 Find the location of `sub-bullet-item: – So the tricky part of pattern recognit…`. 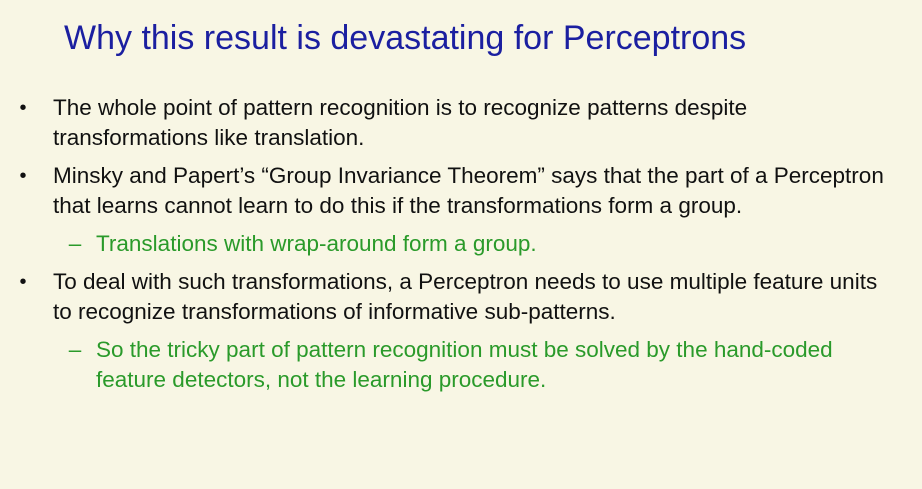

sub-bullet-item: – So the tricky part of pattern recognit… is located at coordinates (461, 365).